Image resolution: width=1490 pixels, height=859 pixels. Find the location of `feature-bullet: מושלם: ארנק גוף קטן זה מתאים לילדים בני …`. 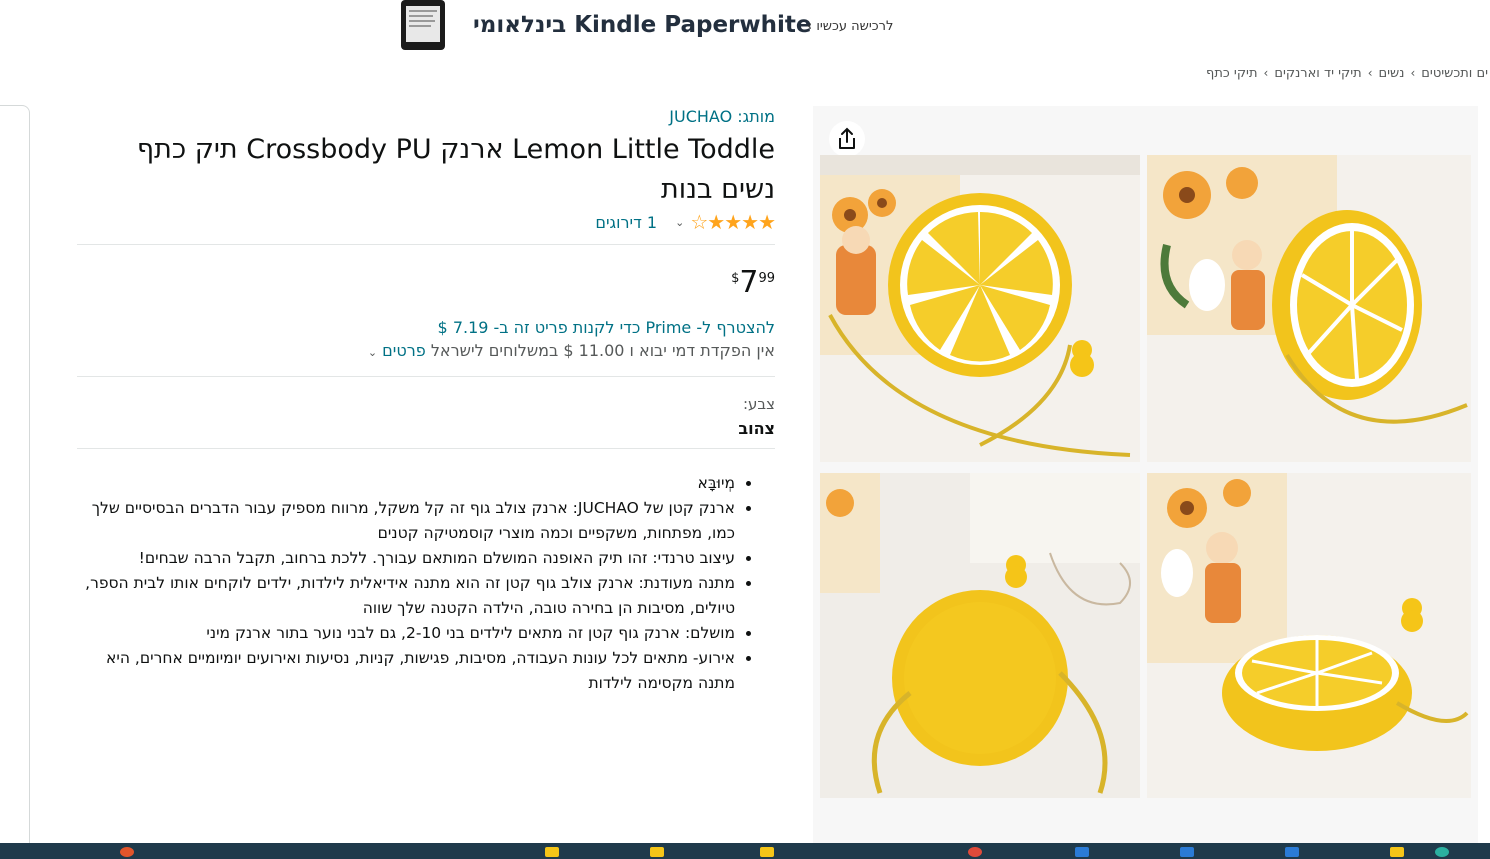

feature-bullet: מושלם: ארנק גוף קטן זה מתאים לילדים בני … is located at coordinates (406, 633).